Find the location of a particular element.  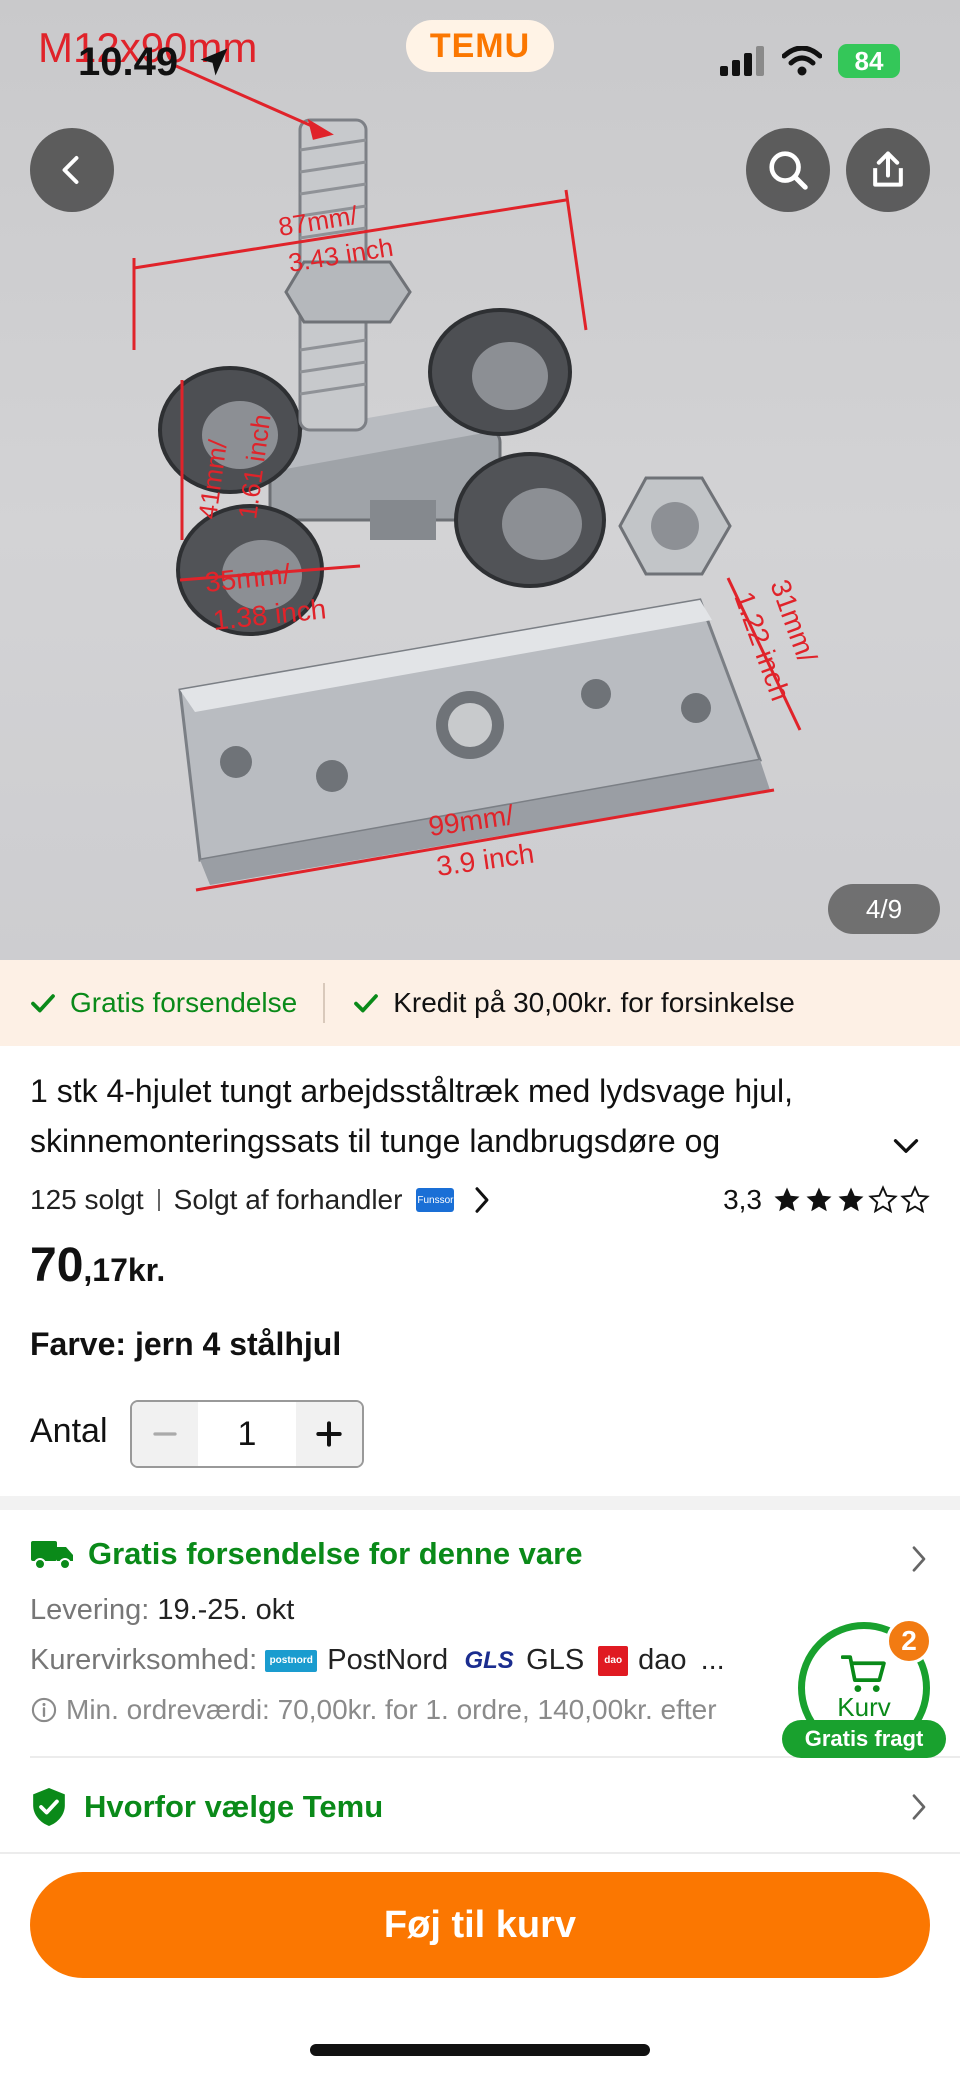

benefit-late-credit: Kredit på 30,00kr. for forsinkelse is located at coordinates (573, 1003).